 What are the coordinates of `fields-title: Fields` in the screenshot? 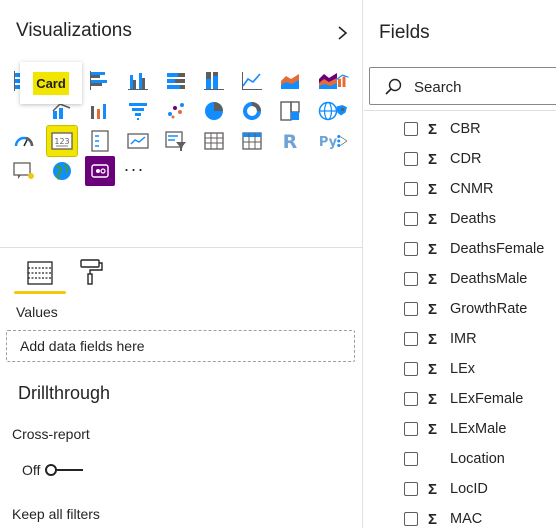 It's located at (404, 32).